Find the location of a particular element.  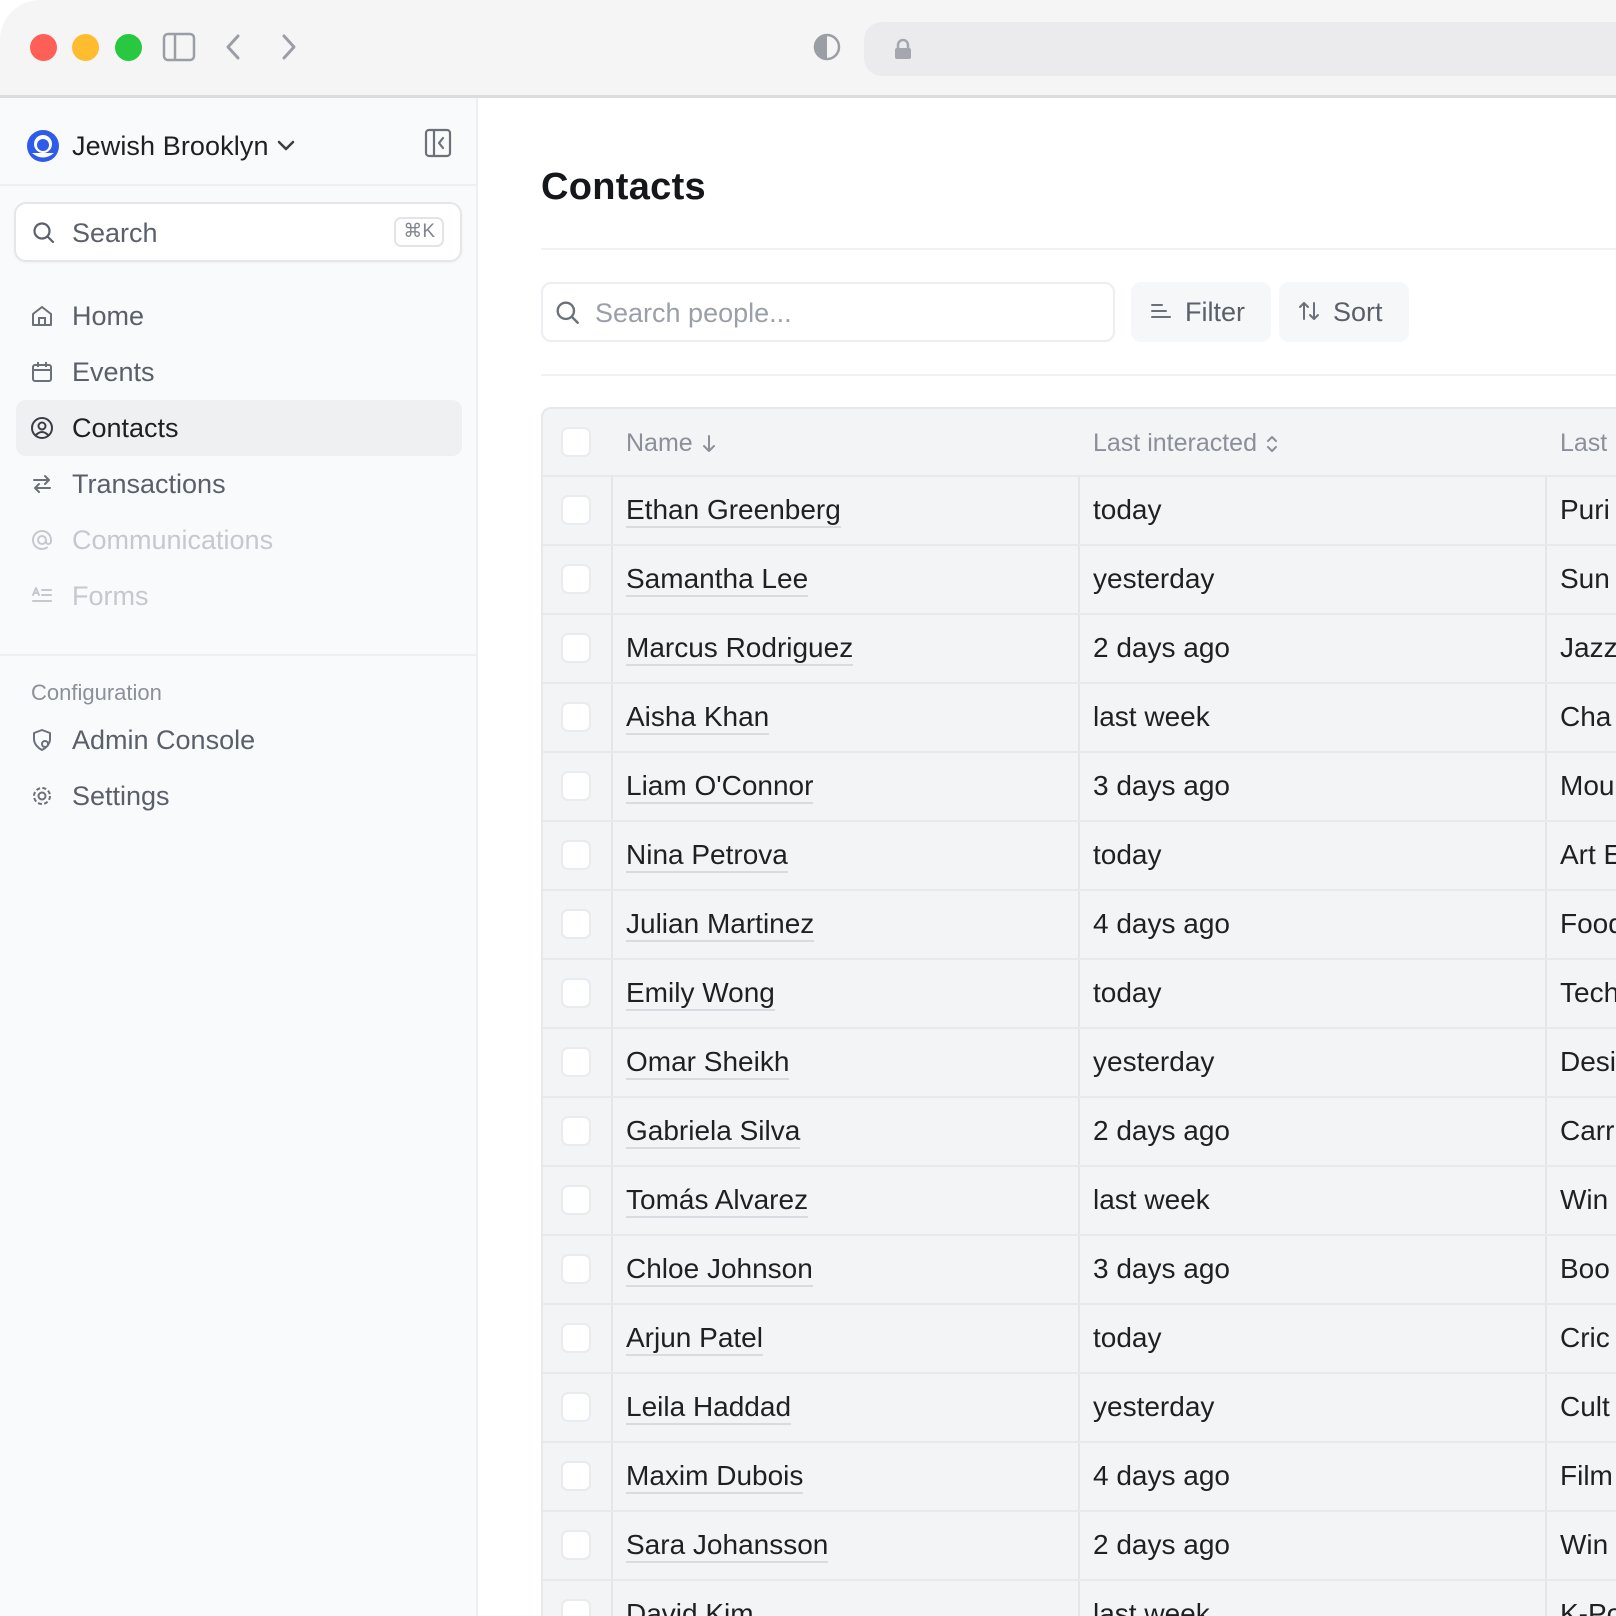

contact-name-cell: Emily Wong is located at coordinates (700, 994).